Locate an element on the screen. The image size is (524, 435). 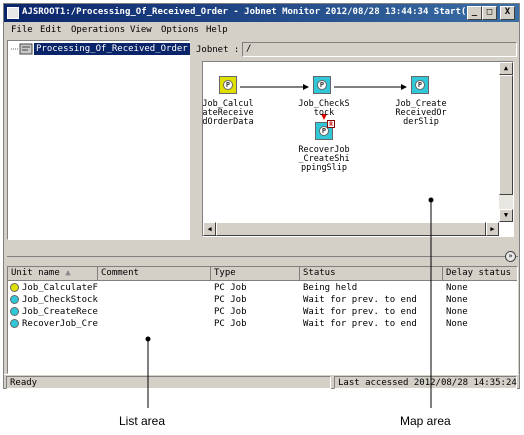
list-area-callout: List area is located at coordinates (142, 421).